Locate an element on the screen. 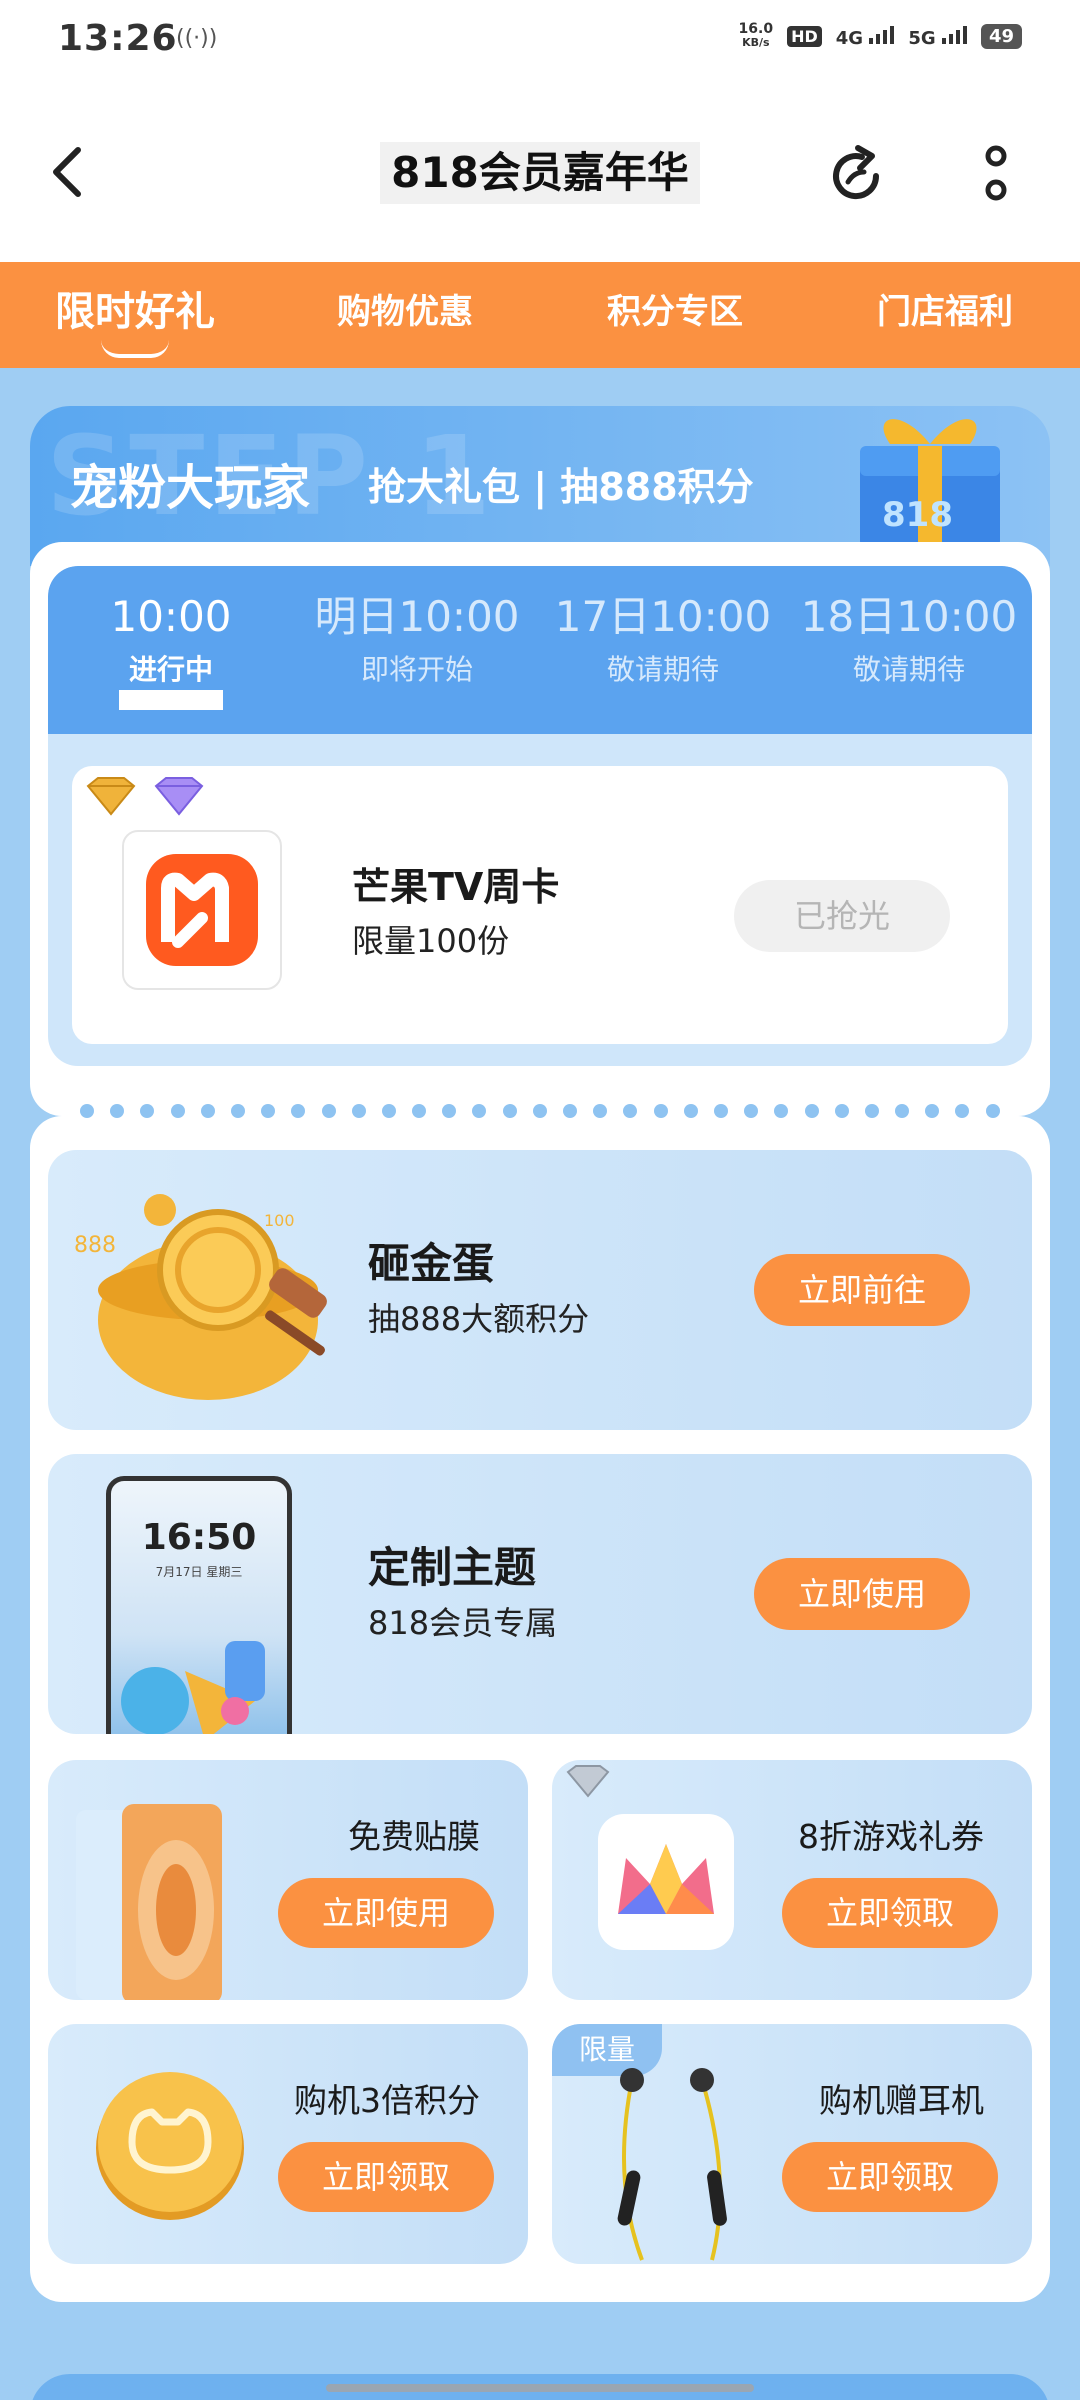  use-film-button: 立即使用 is located at coordinates (386, 1913).